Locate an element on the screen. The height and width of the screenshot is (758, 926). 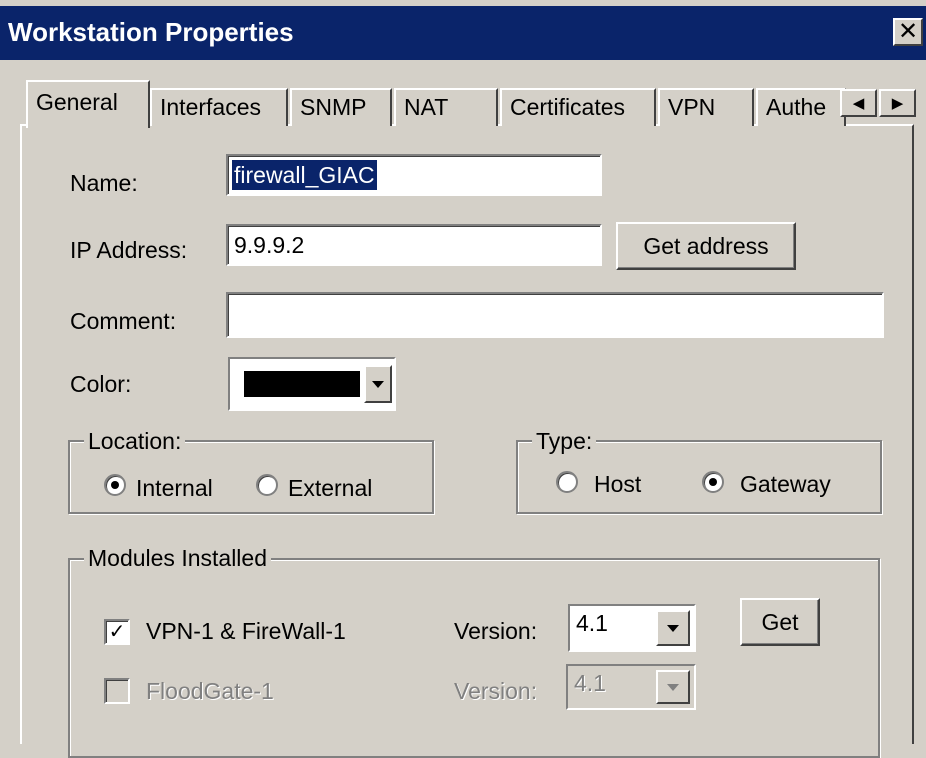
type-host-label: Host is located at coordinates (618, 484).